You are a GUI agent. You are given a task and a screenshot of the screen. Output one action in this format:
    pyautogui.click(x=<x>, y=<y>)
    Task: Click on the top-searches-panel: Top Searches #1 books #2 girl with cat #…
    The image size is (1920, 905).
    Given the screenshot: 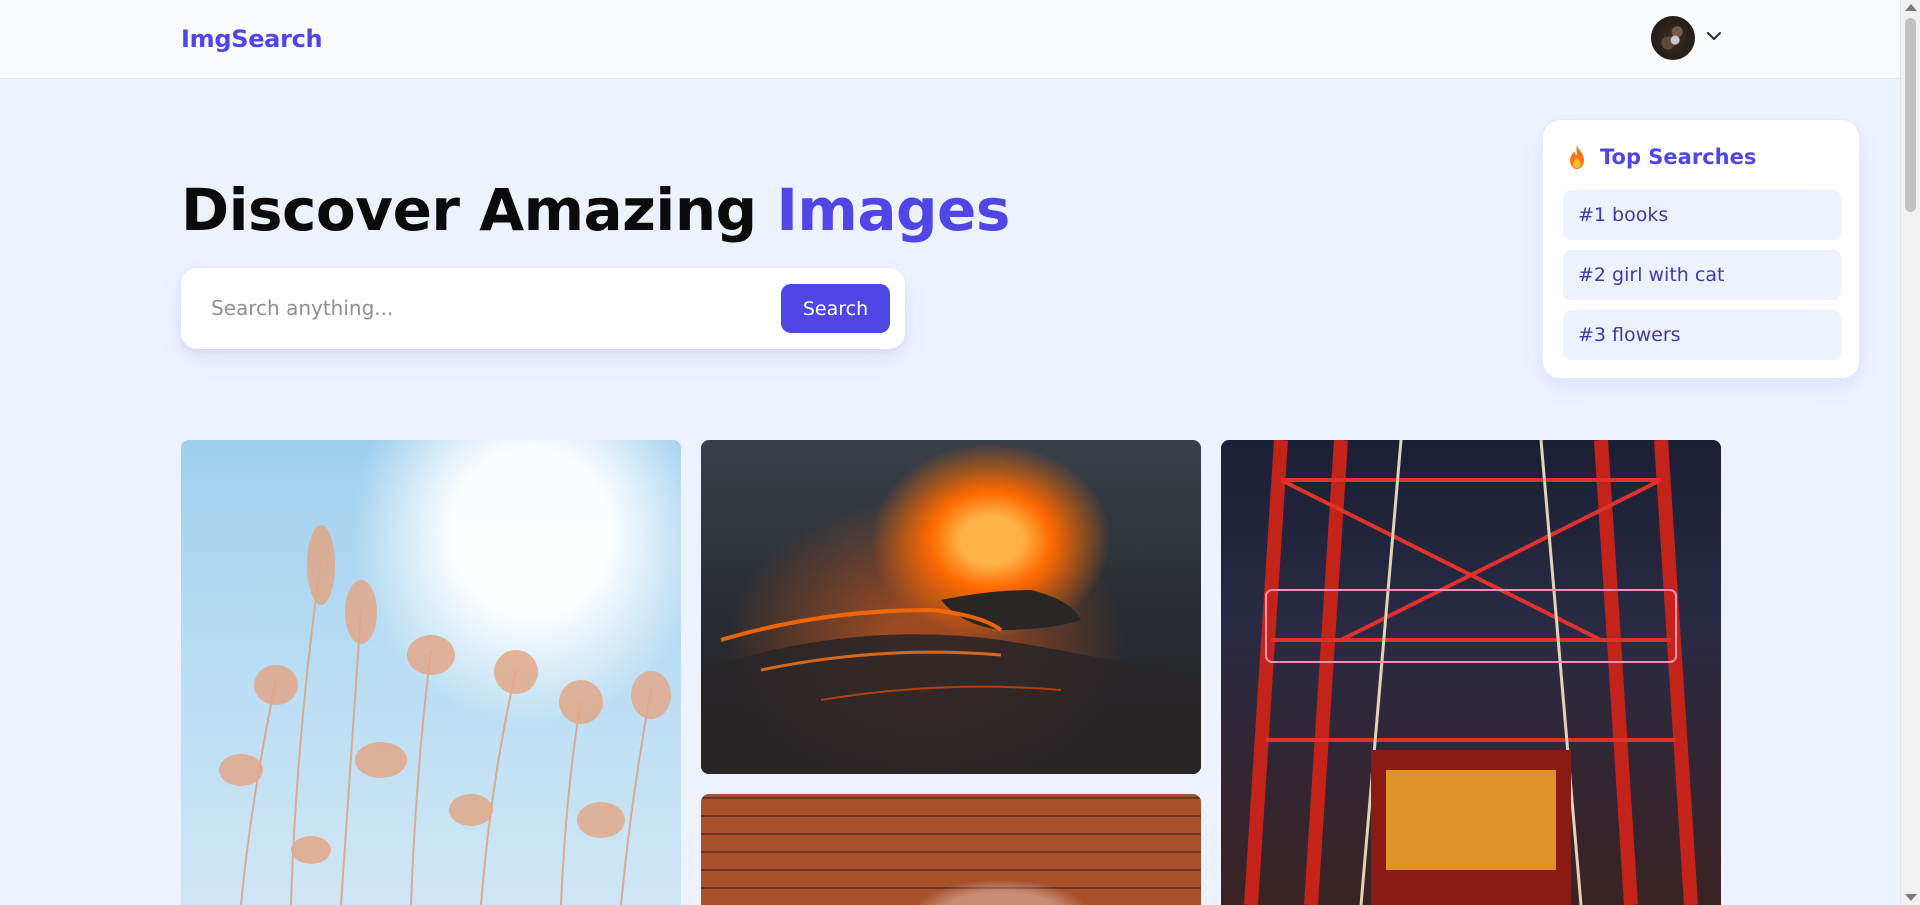 What is the action you would take?
    pyautogui.click(x=1701, y=249)
    